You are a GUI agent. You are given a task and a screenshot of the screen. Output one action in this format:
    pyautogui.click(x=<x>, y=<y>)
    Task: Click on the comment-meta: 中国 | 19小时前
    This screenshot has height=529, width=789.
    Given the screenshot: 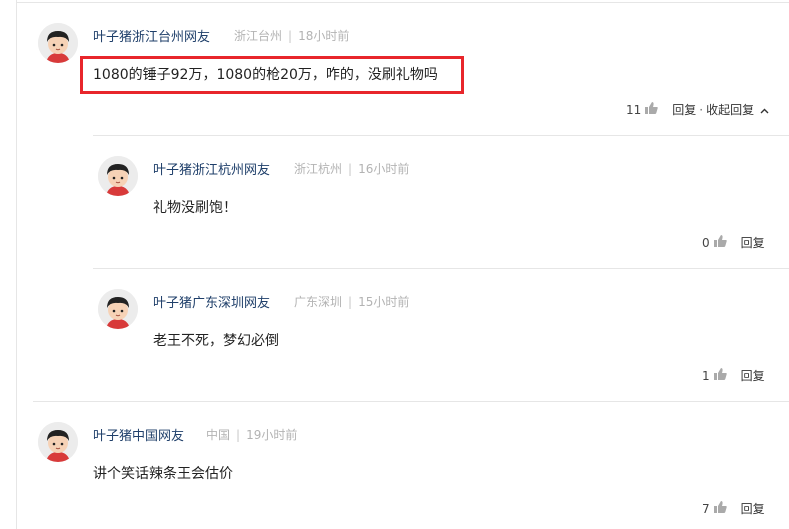 What is the action you would take?
    pyautogui.click(x=252, y=435)
    